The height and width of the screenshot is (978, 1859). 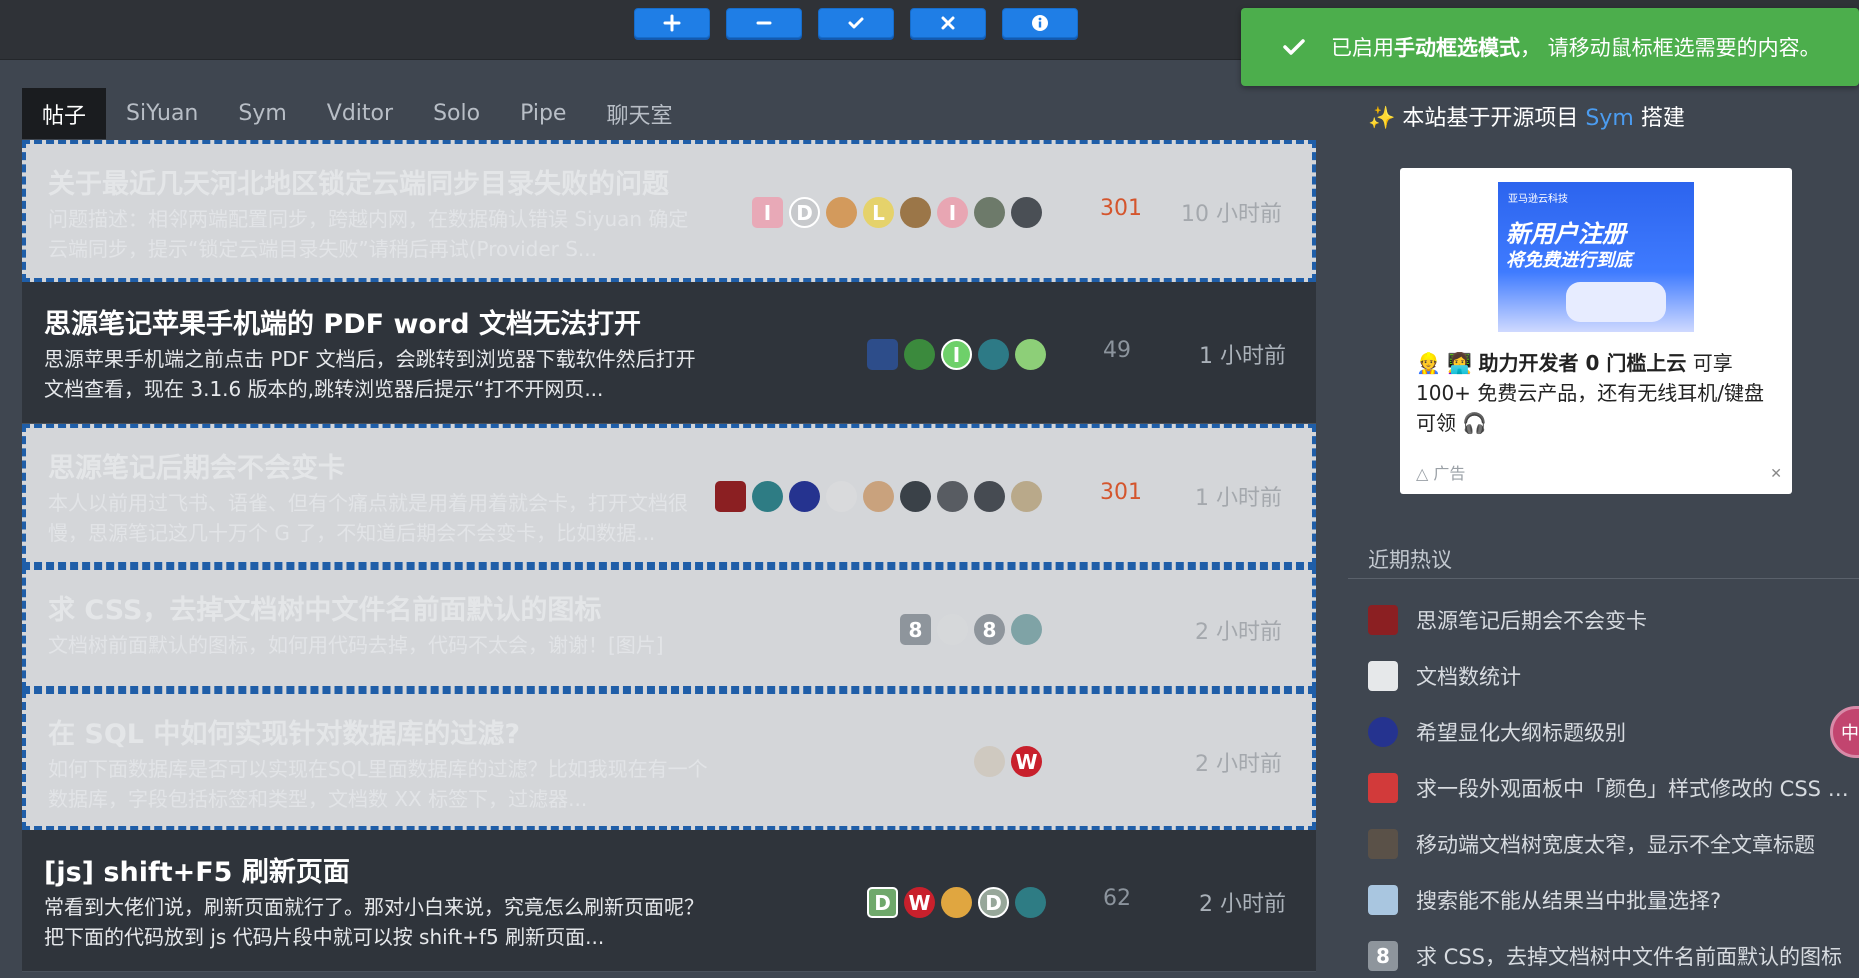 I want to click on built-suffix: 搭建, so click(x=1659, y=118).